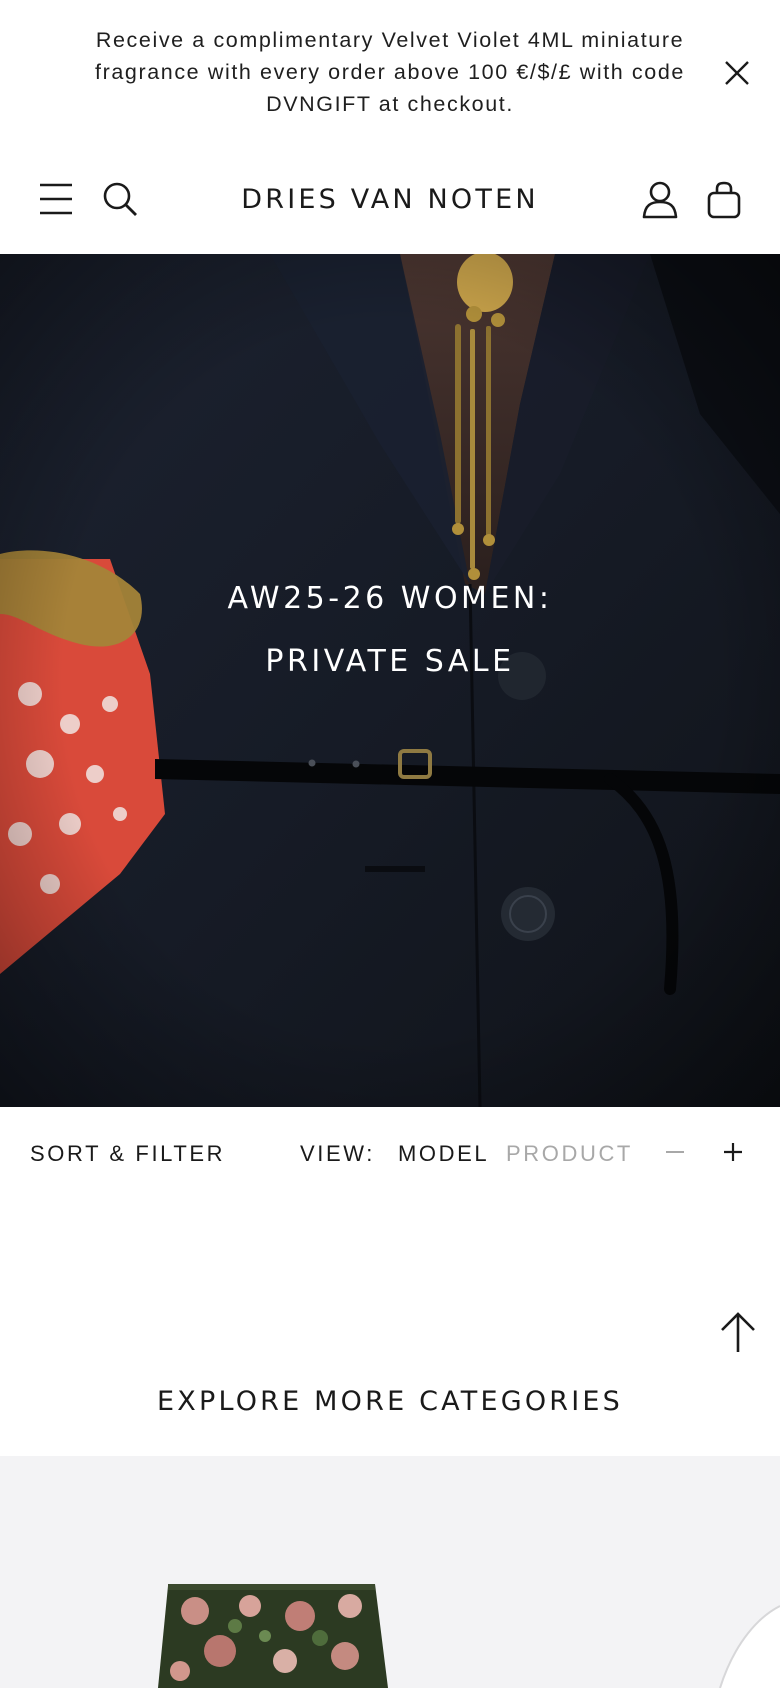 Image resolution: width=780 pixels, height=1688 pixels. What do you see at coordinates (390, 199) in the screenshot?
I see `site-header: DRIES VAN NOTEN` at bounding box center [390, 199].